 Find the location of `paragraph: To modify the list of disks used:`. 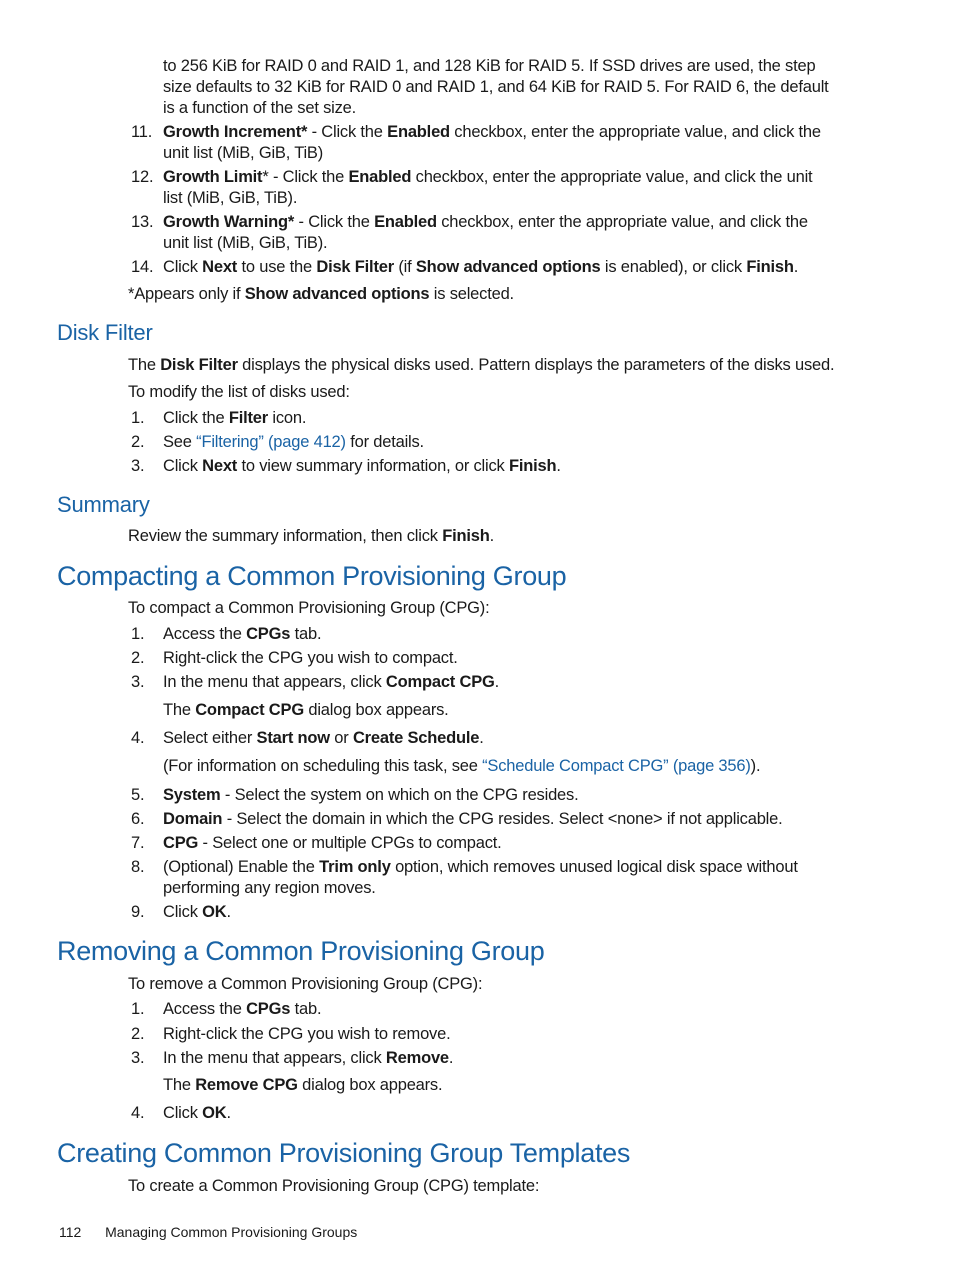

paragraph: To modify the list of disks used: is located at coordinates (239, 392).